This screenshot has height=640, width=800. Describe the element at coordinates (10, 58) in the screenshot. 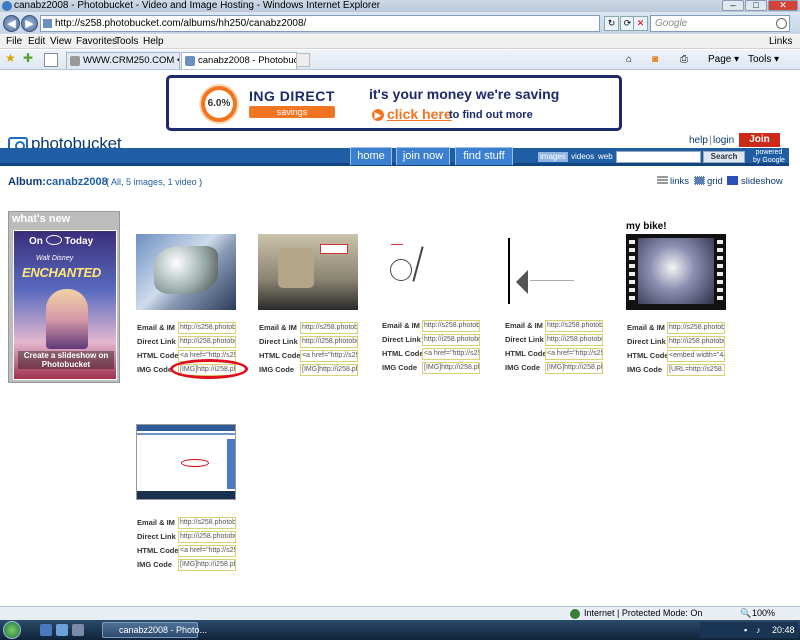

I see `favorites-star-icon: ★` at that location.